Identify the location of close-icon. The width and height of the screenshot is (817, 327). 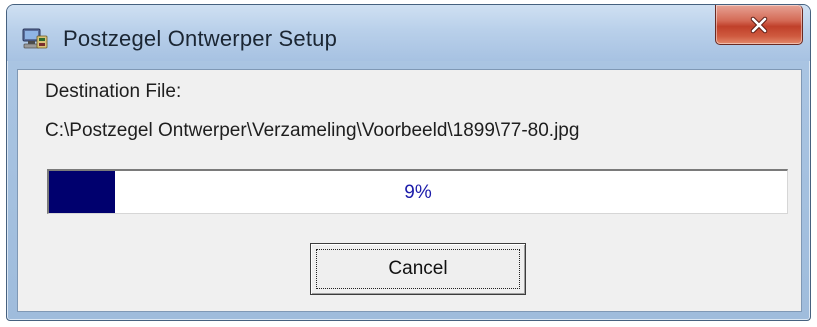
(759, 25).